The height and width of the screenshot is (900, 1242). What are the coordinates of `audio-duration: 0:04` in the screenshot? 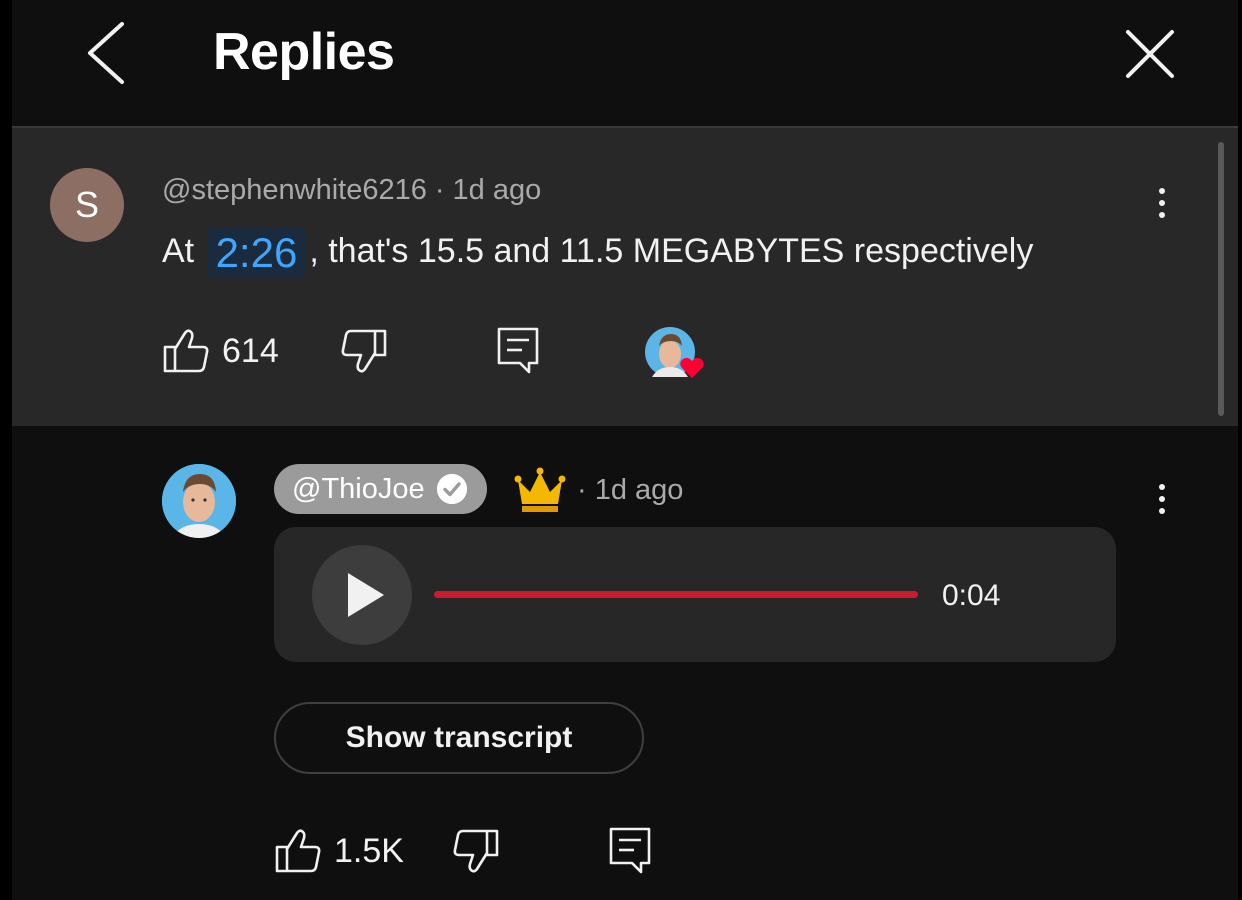 It's located at (971, 595).